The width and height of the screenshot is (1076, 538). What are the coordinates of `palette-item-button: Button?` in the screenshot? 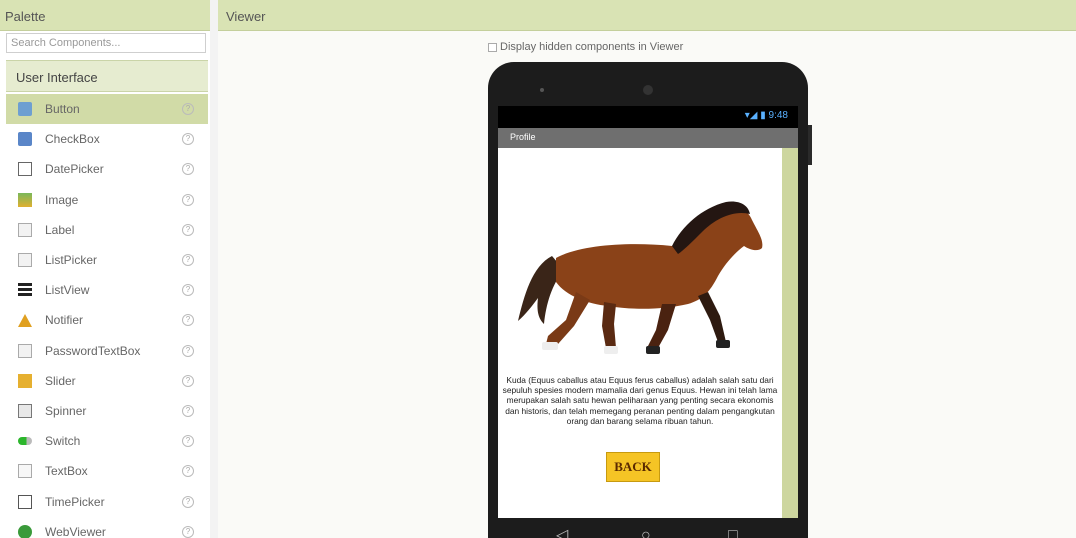 It's located at (107, 109).